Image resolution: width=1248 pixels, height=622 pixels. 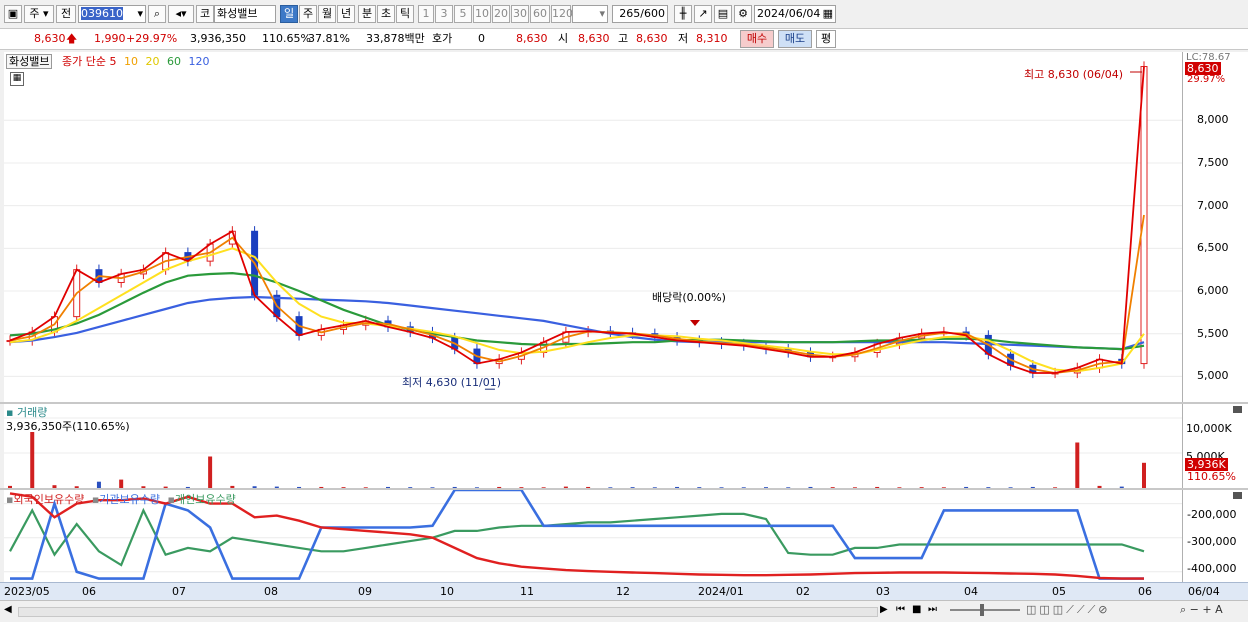 What do you see at coordinates (900, 609) in the screenshot?
I see `rewind-icon: ⏮` at bounding box center [900, 609].